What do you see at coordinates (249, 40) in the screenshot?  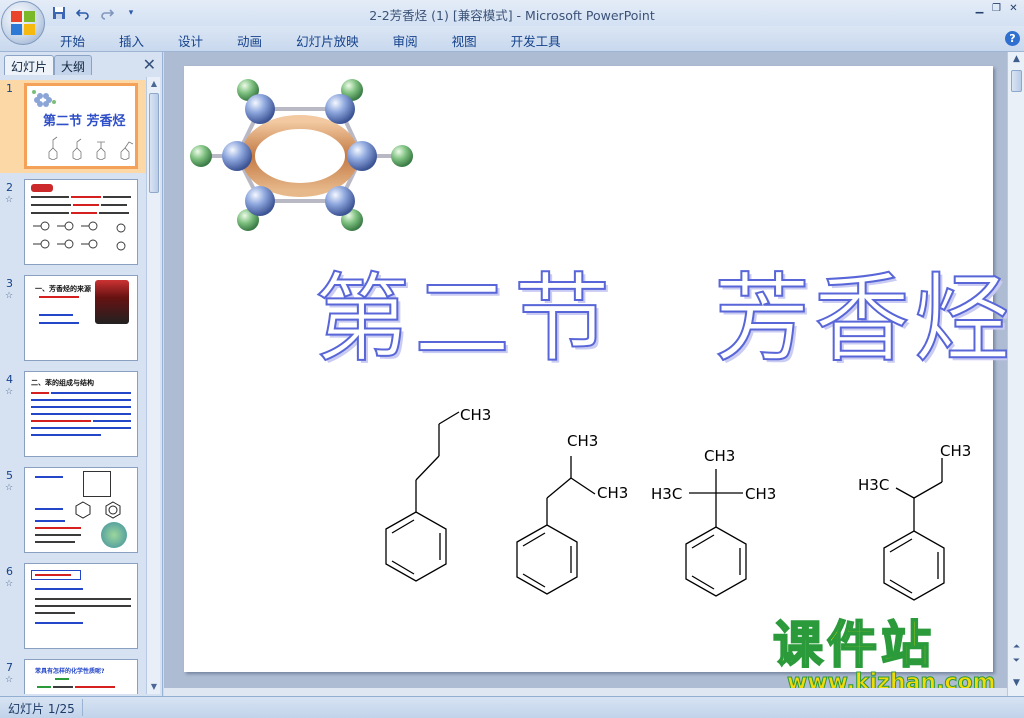 I see `tab-animations: 动画` at bounding box center [249, 40].